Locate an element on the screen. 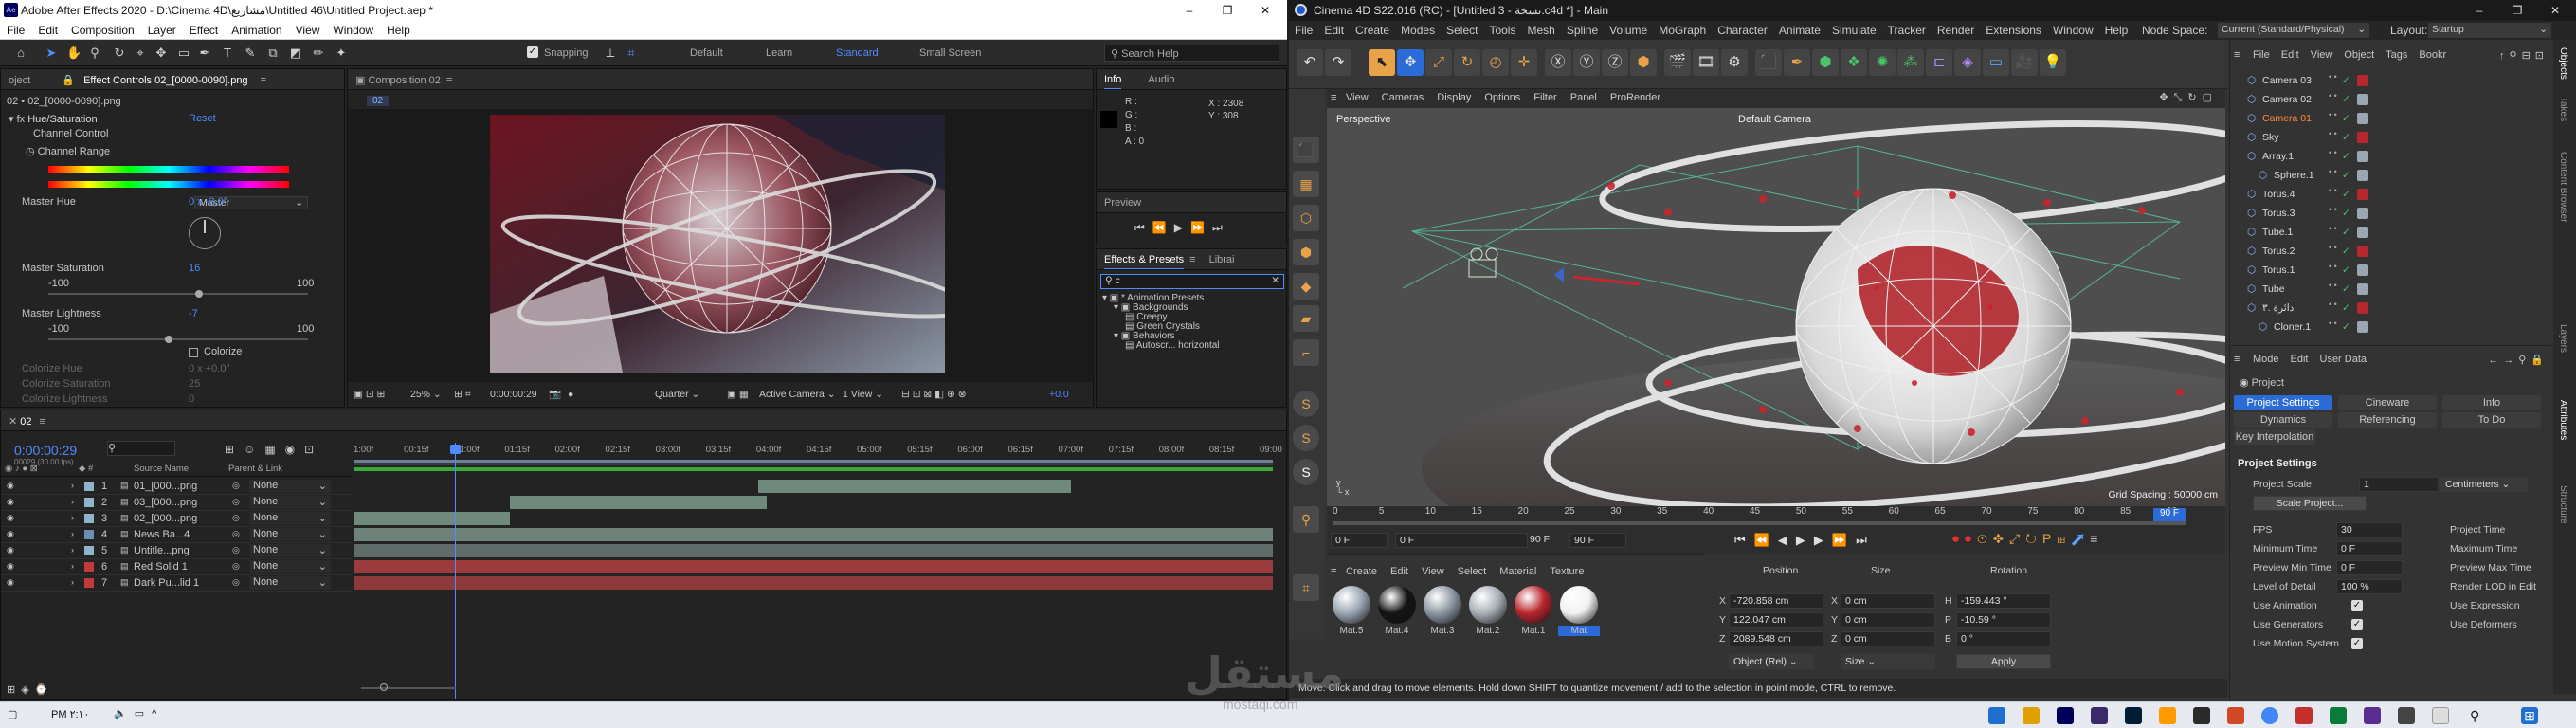 This screenshot has width=2576, height=728. tab-project: oject is located at coordinates (19, 80).